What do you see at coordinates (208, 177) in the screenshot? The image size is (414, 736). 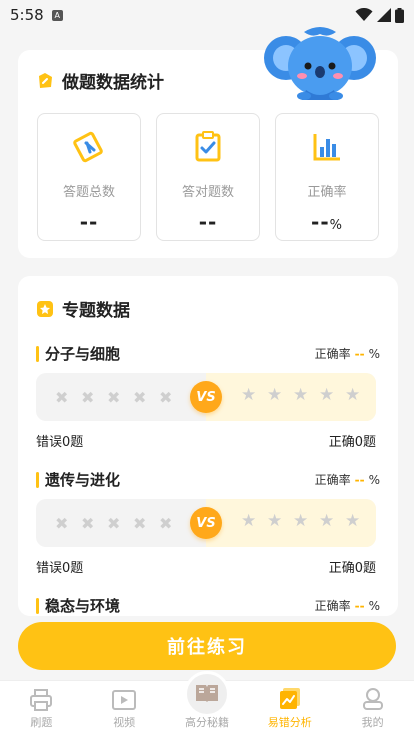 I see `stat-correct-count: 答对题数 --` at bounding box center [208, 177].